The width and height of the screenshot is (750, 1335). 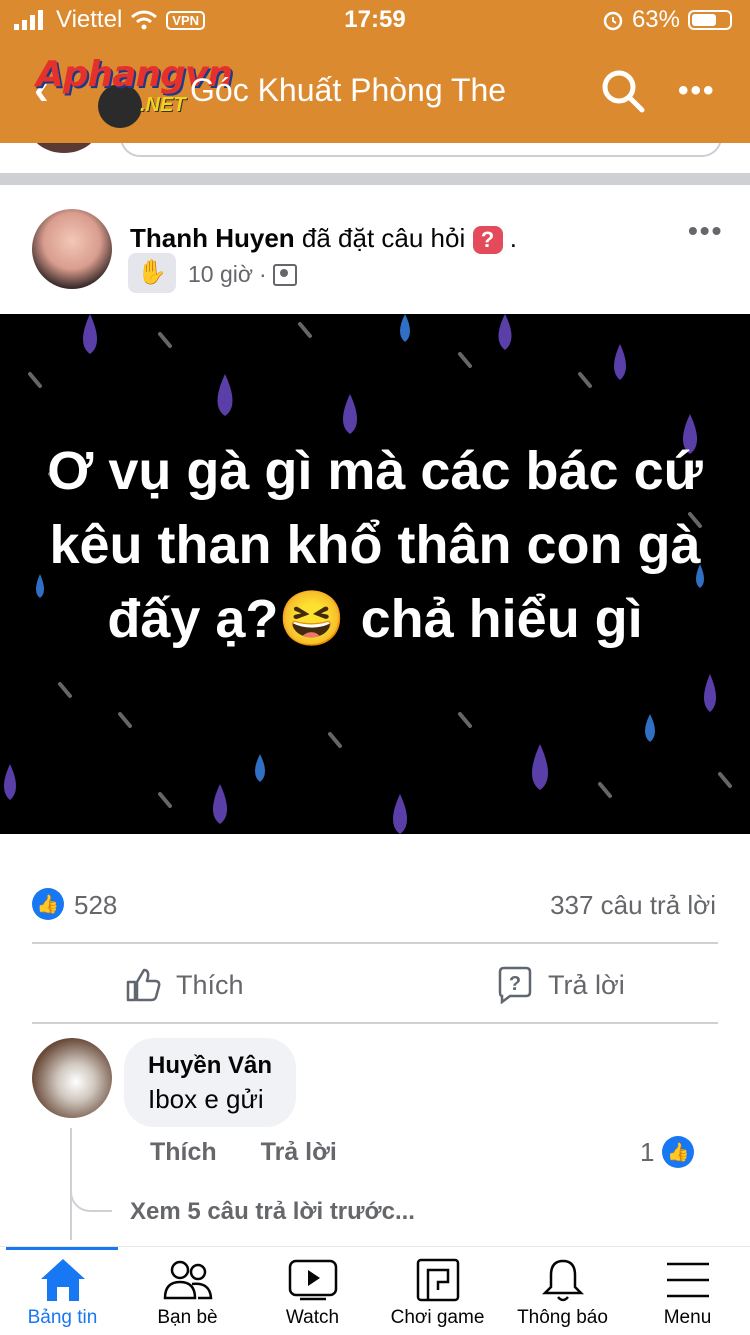 What do you see at coordinates (687, 1280) in the screenshot?
I see `menu-icon` at bounding box center [687, 1280].